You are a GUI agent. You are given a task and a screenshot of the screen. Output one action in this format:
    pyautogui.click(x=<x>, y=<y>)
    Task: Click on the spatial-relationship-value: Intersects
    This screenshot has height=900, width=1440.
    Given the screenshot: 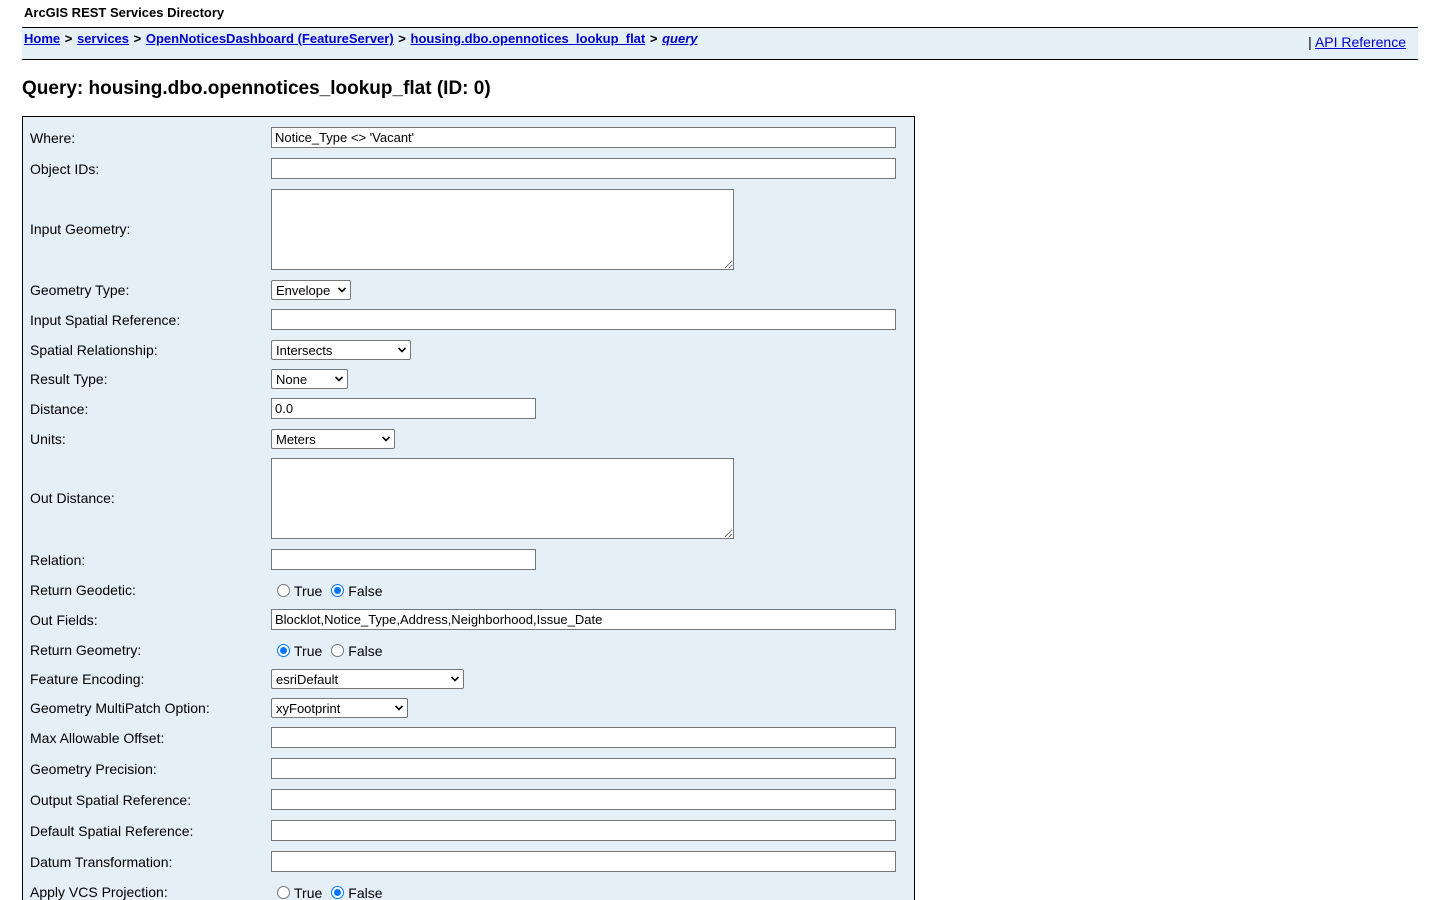 What is the action you would take?
    pyautogui.click(x=304, y=350)
    